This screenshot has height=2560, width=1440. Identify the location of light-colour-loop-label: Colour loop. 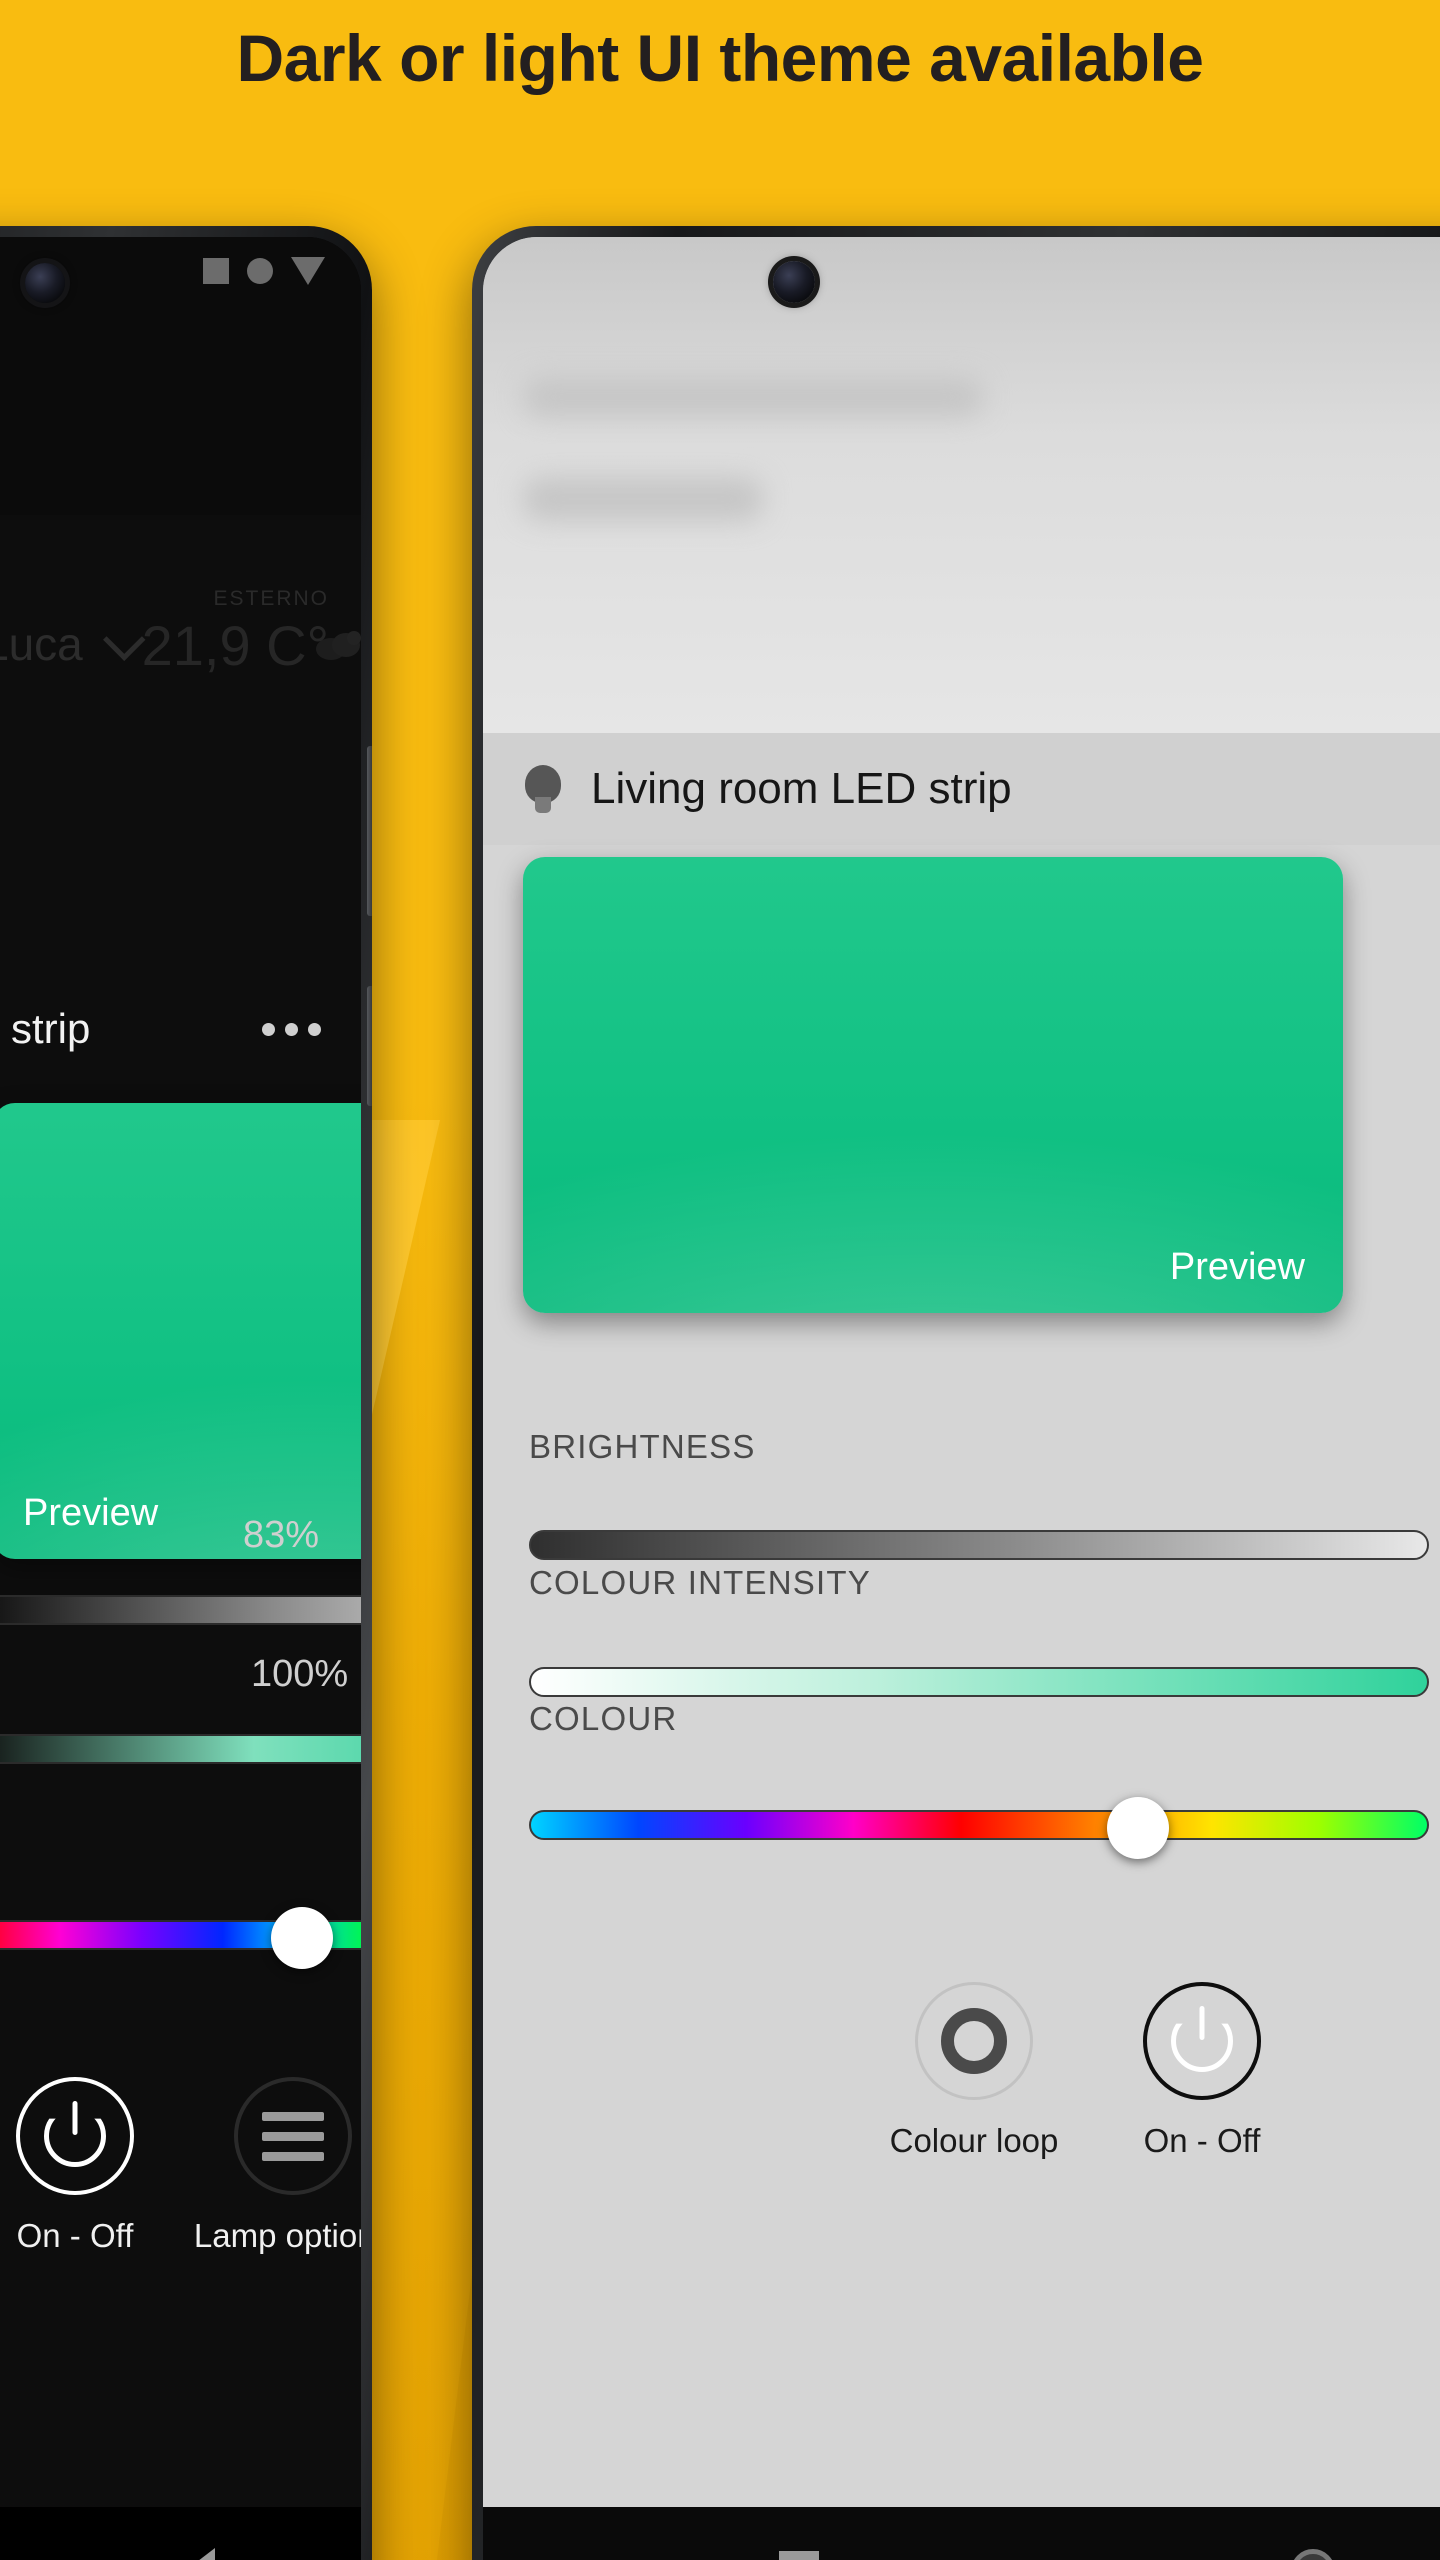
(974, 2140).